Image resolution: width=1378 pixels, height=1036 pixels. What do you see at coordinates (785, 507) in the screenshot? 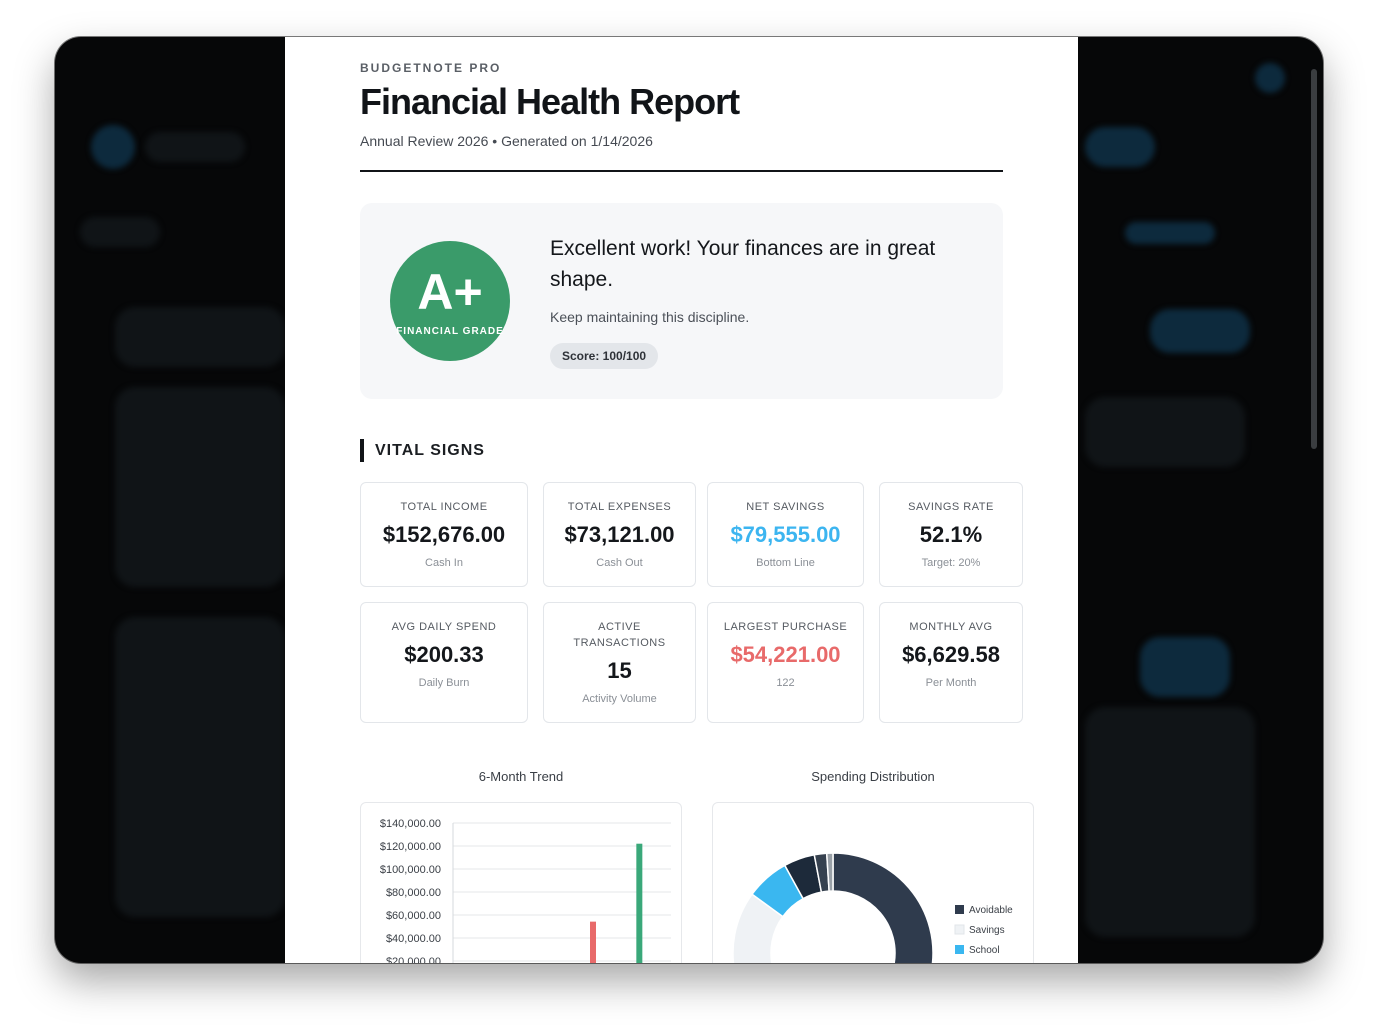
I see `stat-label: NET SAVINGS` at bounding box center [785, 507].